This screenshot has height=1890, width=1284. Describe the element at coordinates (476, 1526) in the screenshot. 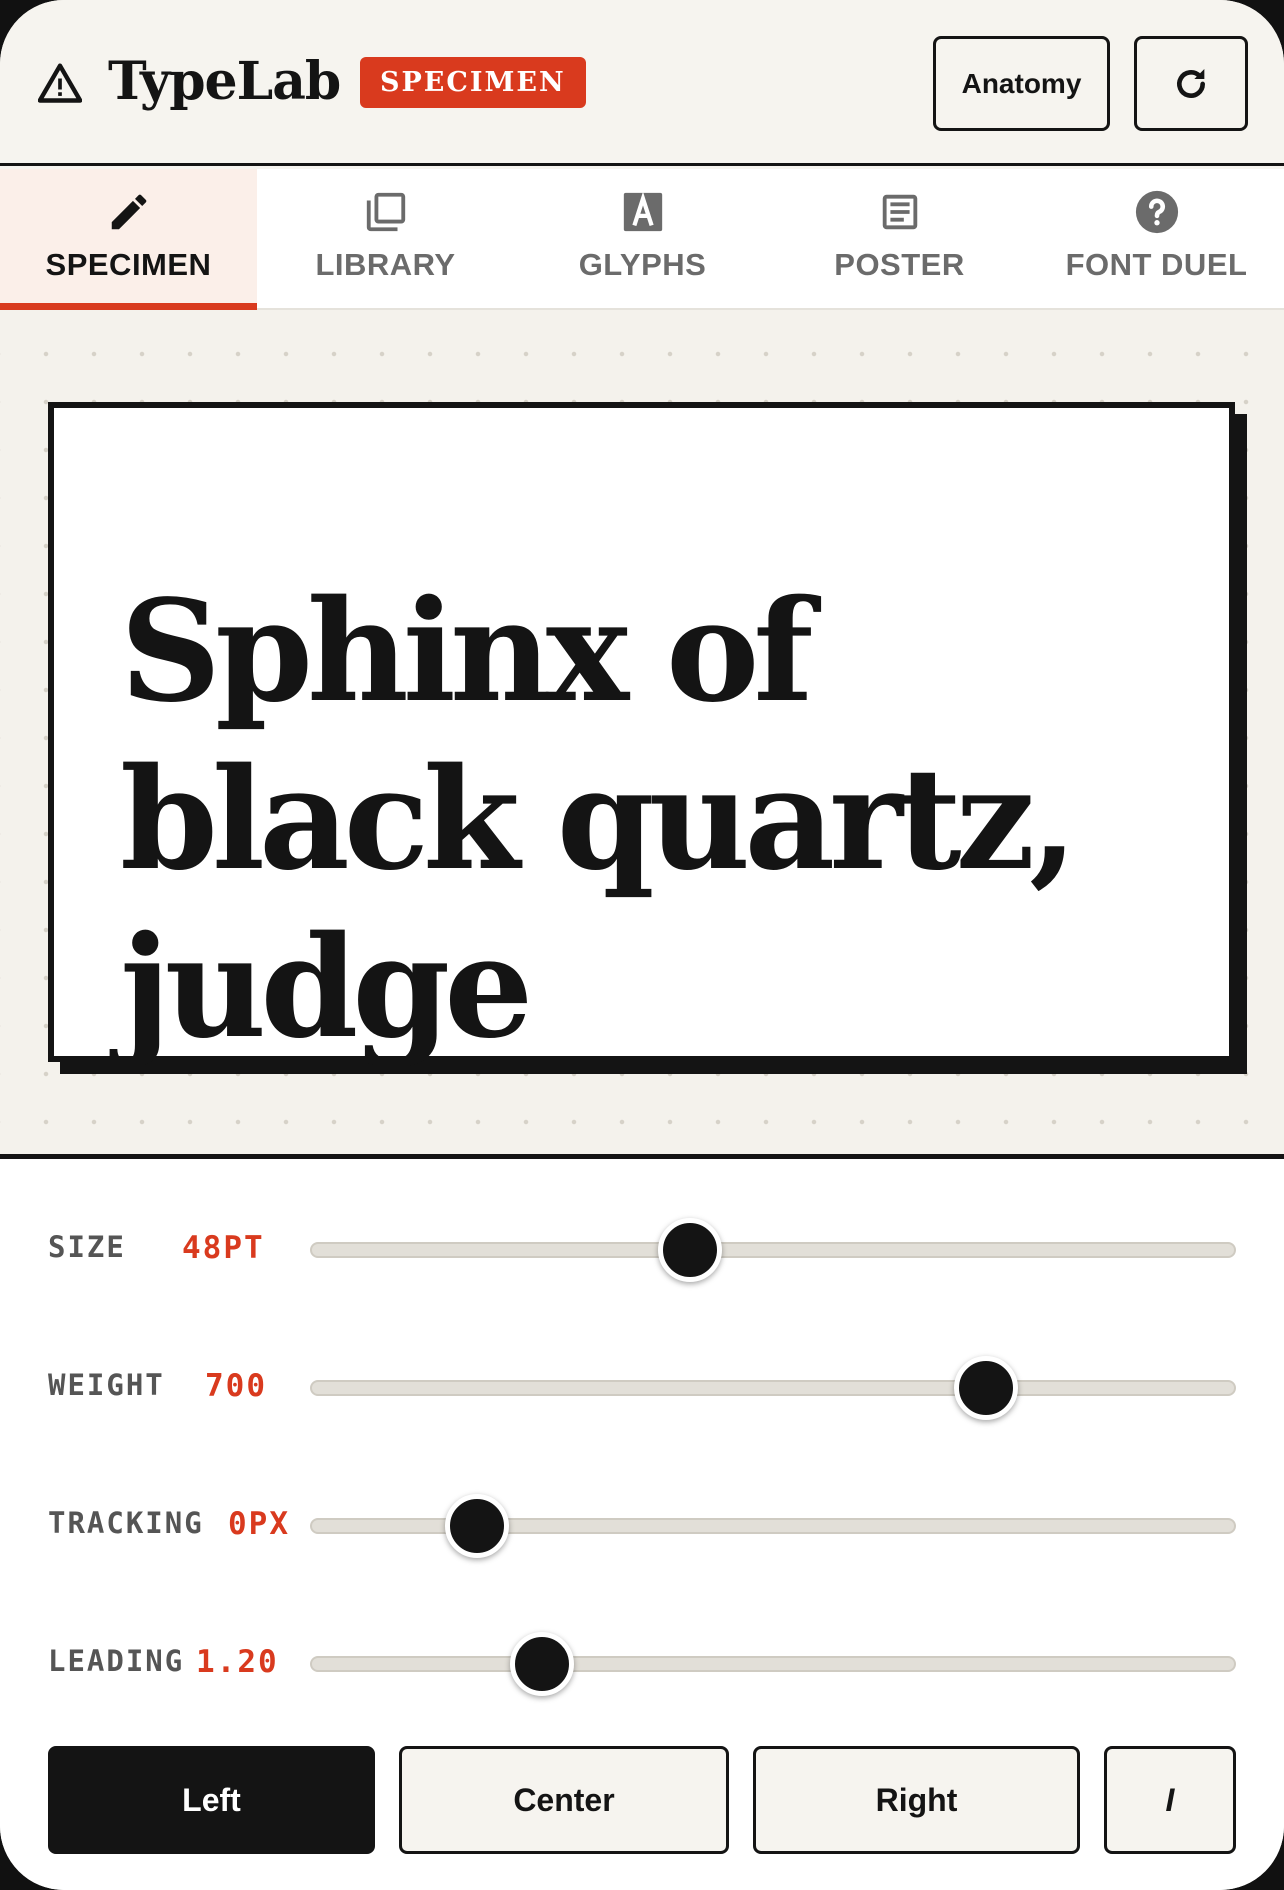

I see `tracking-slider-thumb` at that location.